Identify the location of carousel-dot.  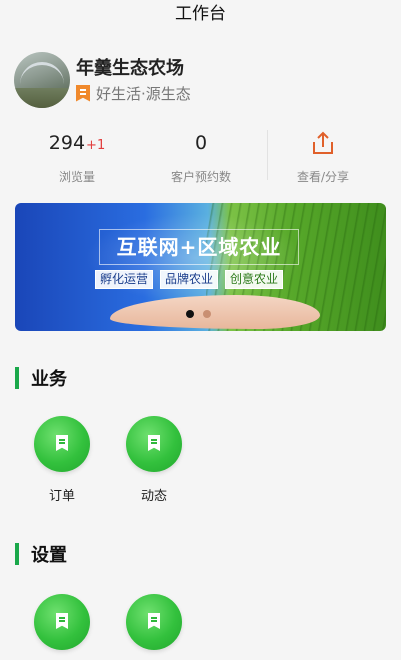
(207, 314).